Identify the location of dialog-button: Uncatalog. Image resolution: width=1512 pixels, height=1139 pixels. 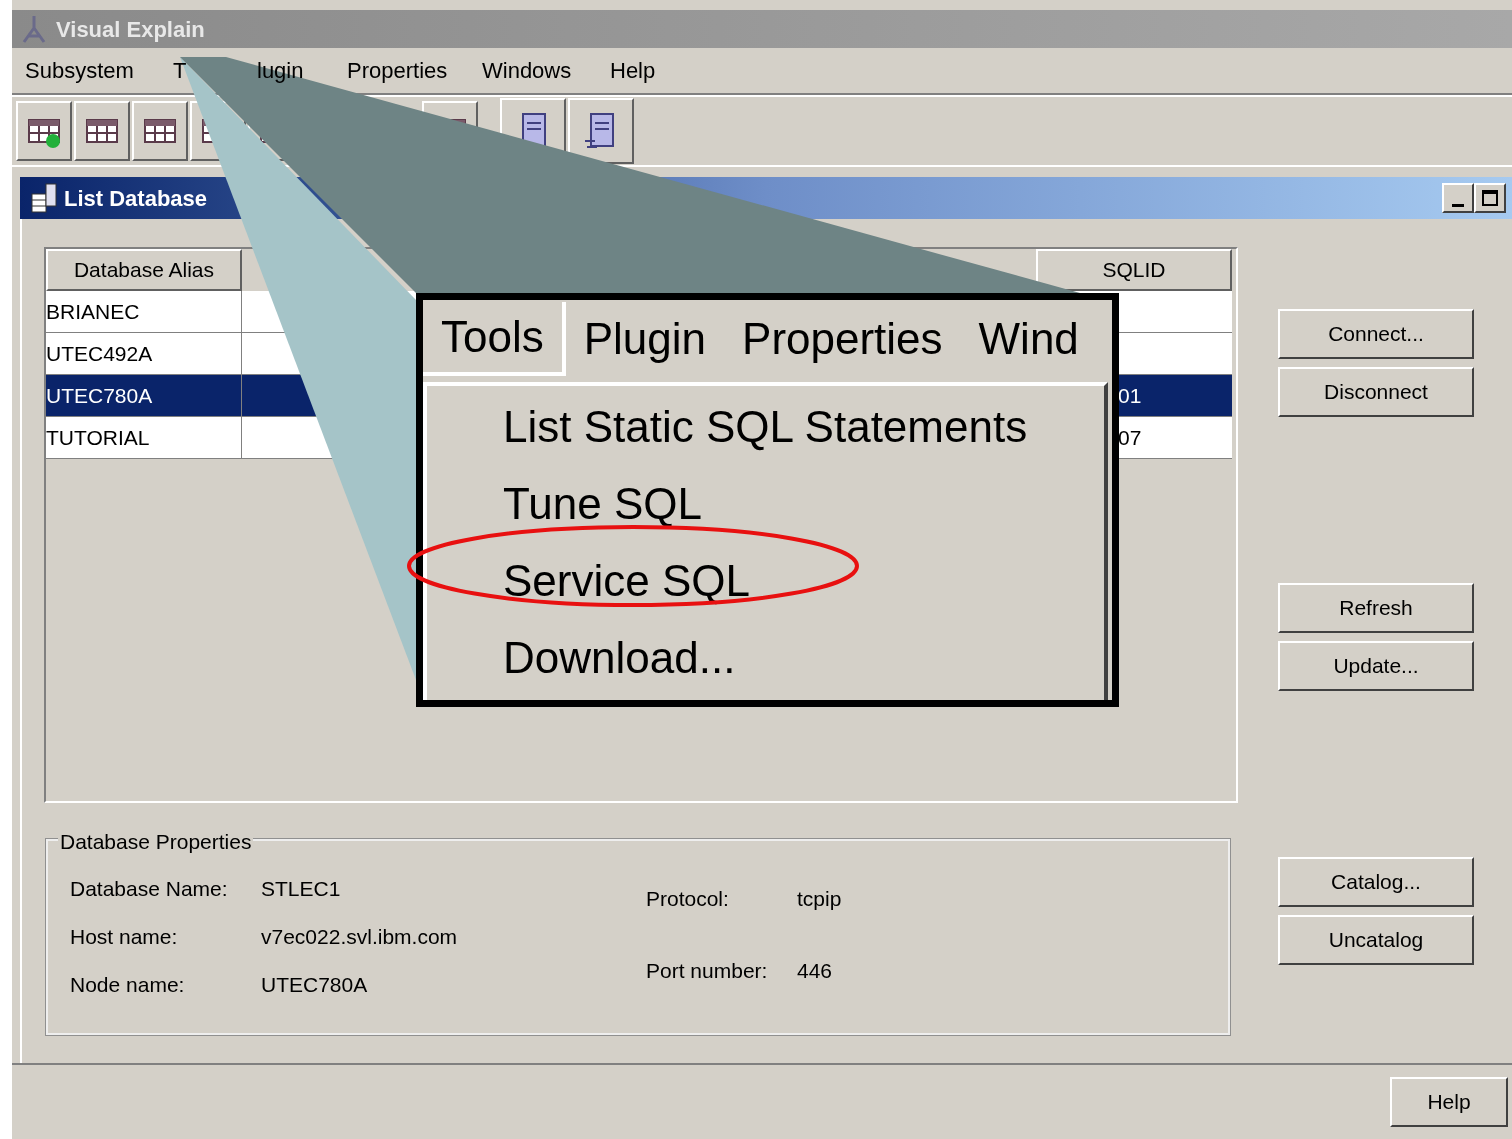
(1376, 940).